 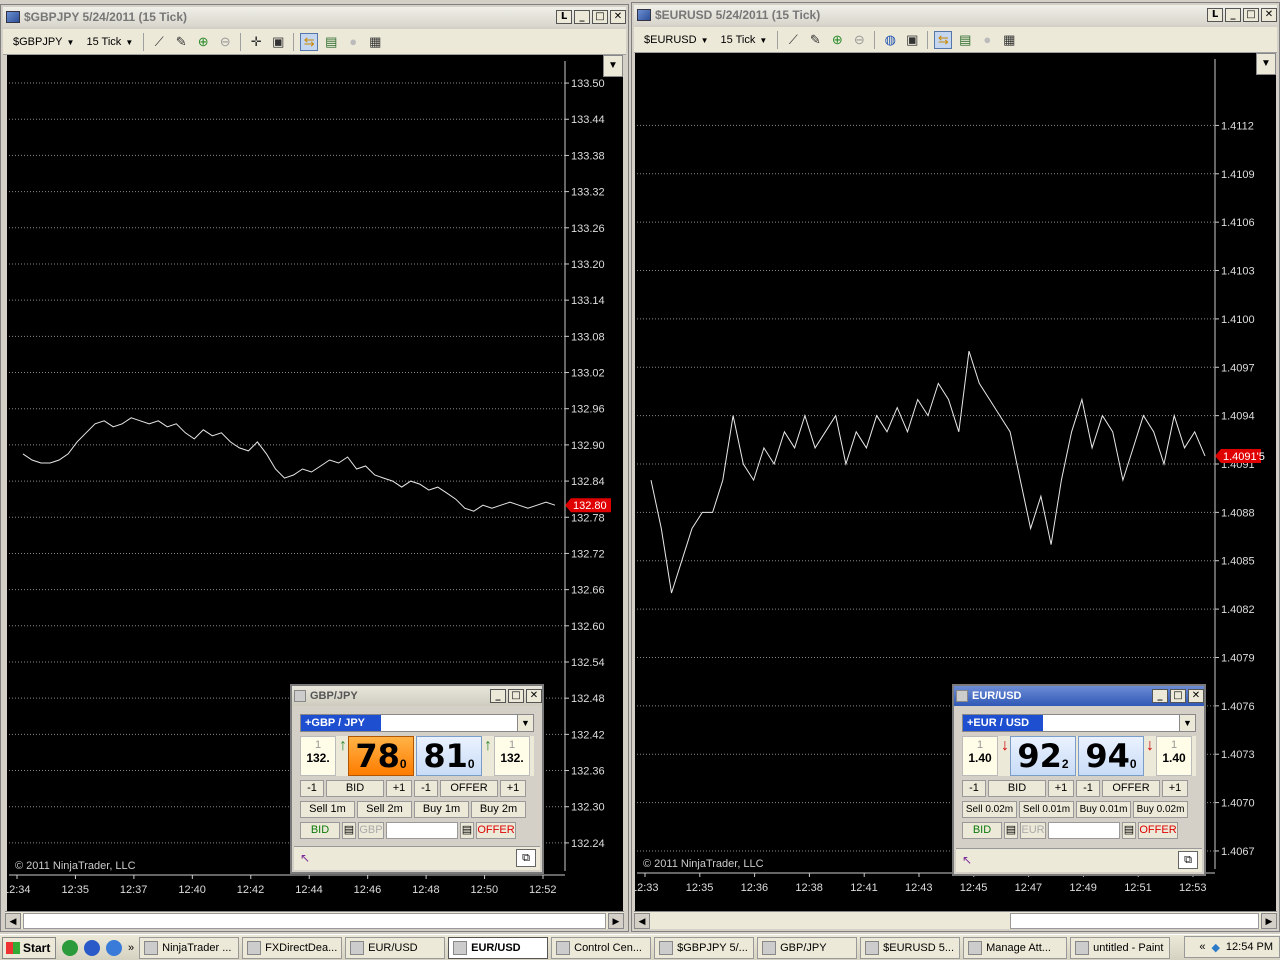 I want to click on offer-lot-box: 1 1.40, so click(x=1174, y=756).